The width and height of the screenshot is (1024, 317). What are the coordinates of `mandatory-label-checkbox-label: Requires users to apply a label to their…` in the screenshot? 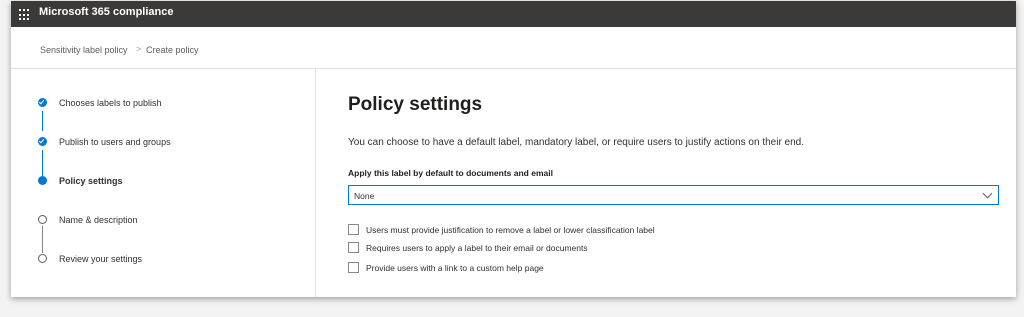 It's located at (477, 248).